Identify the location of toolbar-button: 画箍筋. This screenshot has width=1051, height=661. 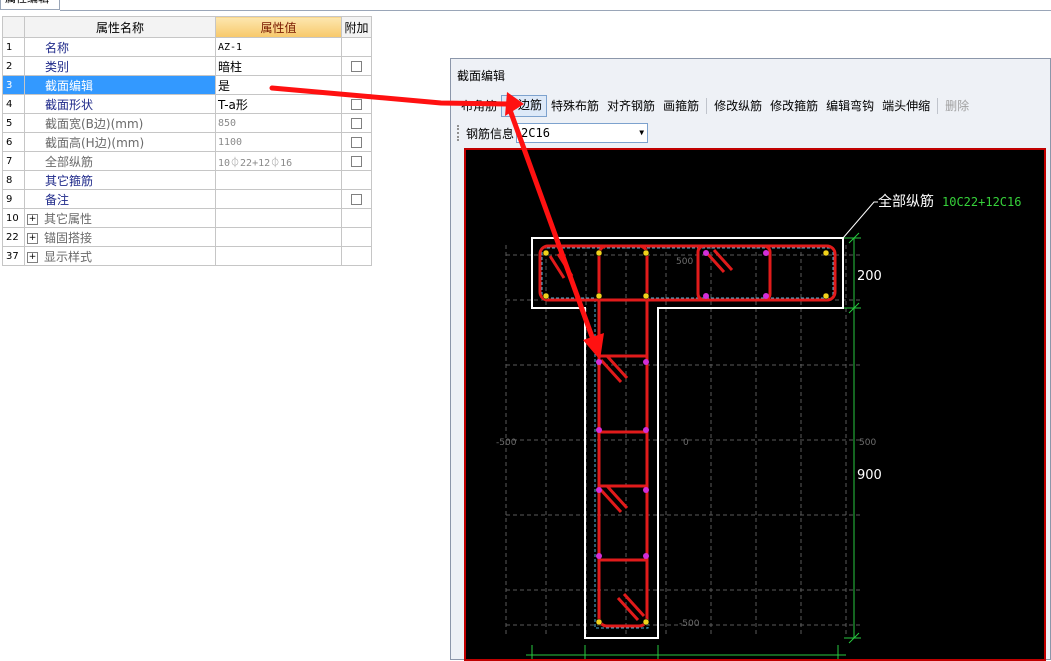
(681, 106).